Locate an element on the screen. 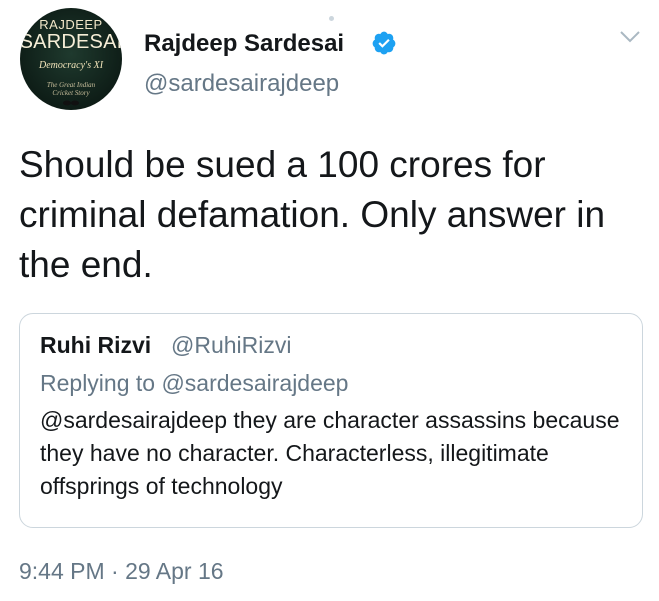 This screenshot has height=601, width=659. quoted-author-handle: @RuhiRizvi is located at coordinates (231, 345).